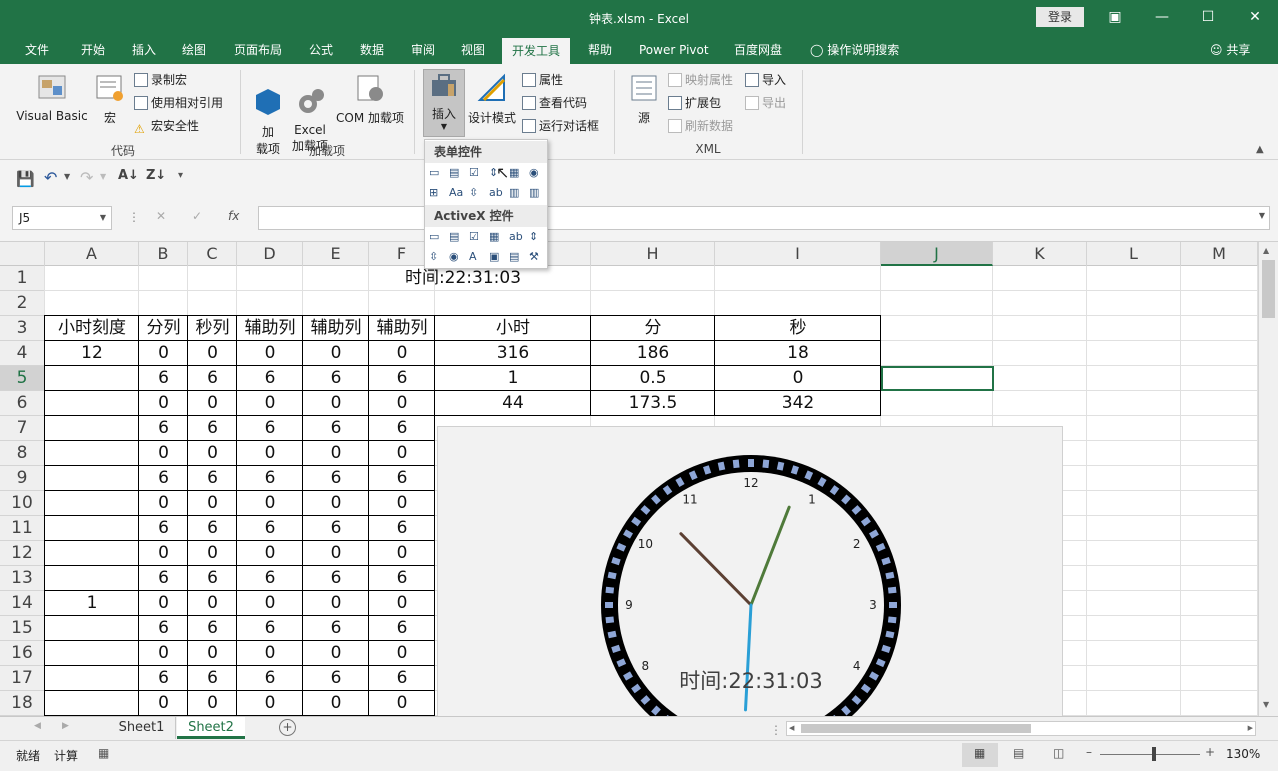 This screenshot has height=771, width=1278. What do you see at coordinates (497, 238) in the screenshot?
I see `activex-control-3-icon: ▦` at bounding box center [497, 238].